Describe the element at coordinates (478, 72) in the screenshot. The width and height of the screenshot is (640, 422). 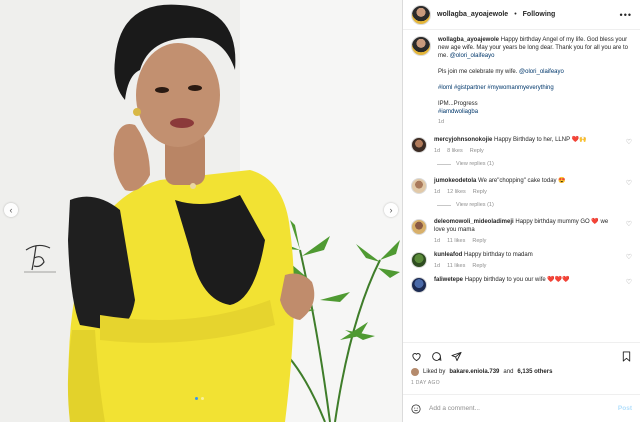
I see `caption-text-2: Pls join me celebrate my wife.` at that location.